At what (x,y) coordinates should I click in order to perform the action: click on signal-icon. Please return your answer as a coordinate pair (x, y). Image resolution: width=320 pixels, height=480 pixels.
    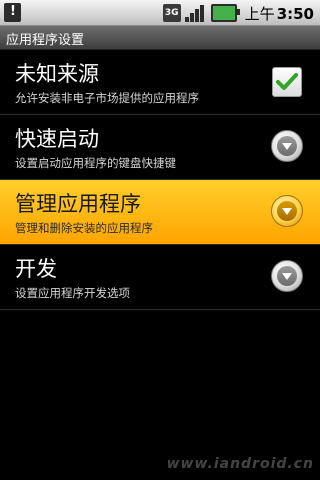
    Looking at the image, I should click on (195, 13).